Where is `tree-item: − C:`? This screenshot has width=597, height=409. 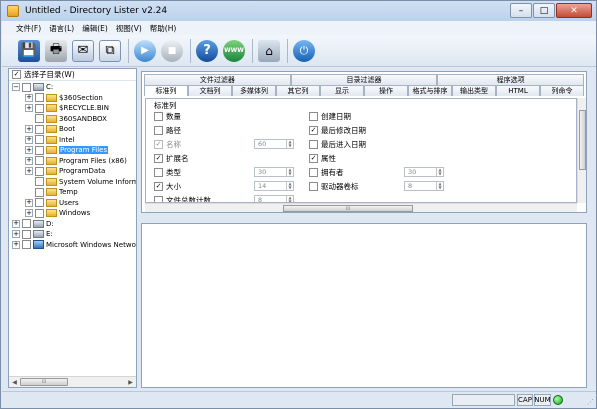
tree-item: − C: is located at coordinates (72, 87).